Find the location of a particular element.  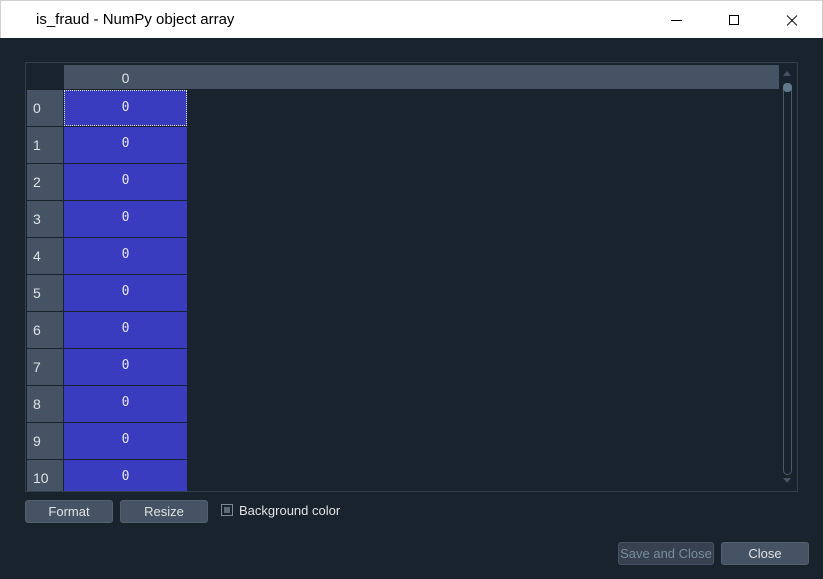

resize-button: Resize is located at coordinates (164, 511).